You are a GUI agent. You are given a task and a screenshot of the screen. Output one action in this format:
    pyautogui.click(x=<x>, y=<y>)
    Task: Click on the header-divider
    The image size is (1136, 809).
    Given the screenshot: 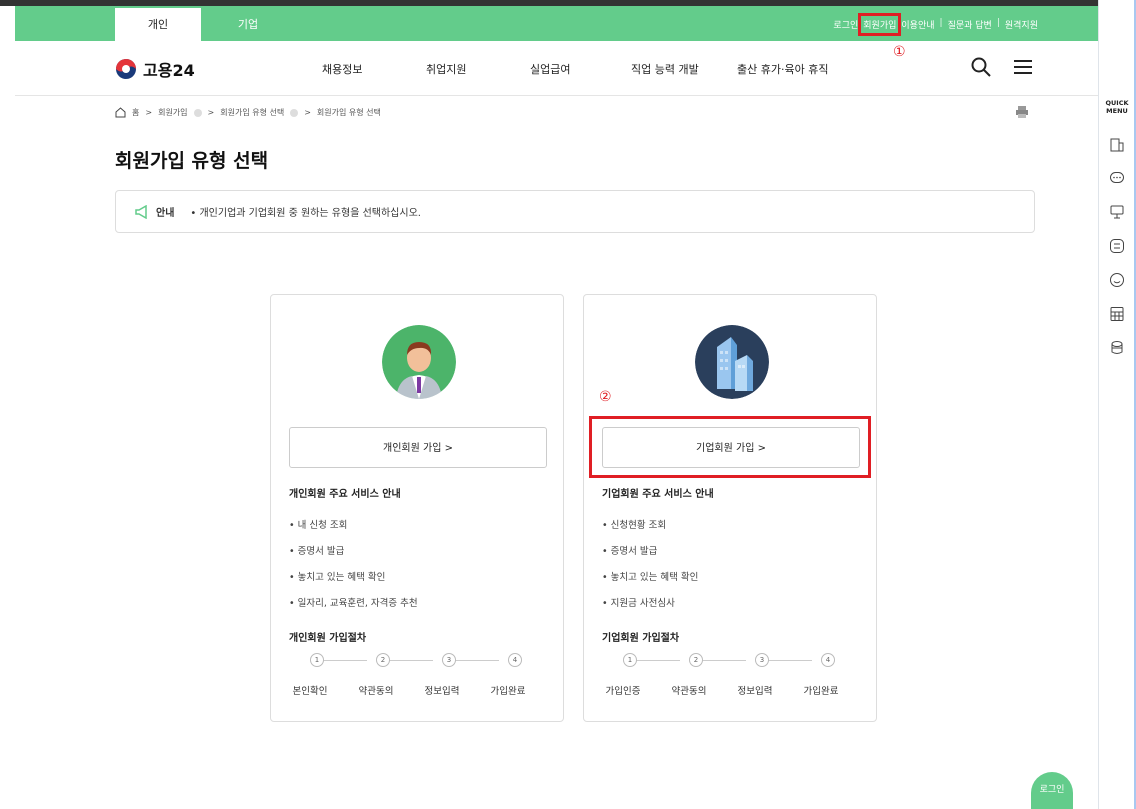 What is the action you would take?
    pyautogui.click(x=556, y=95)
    